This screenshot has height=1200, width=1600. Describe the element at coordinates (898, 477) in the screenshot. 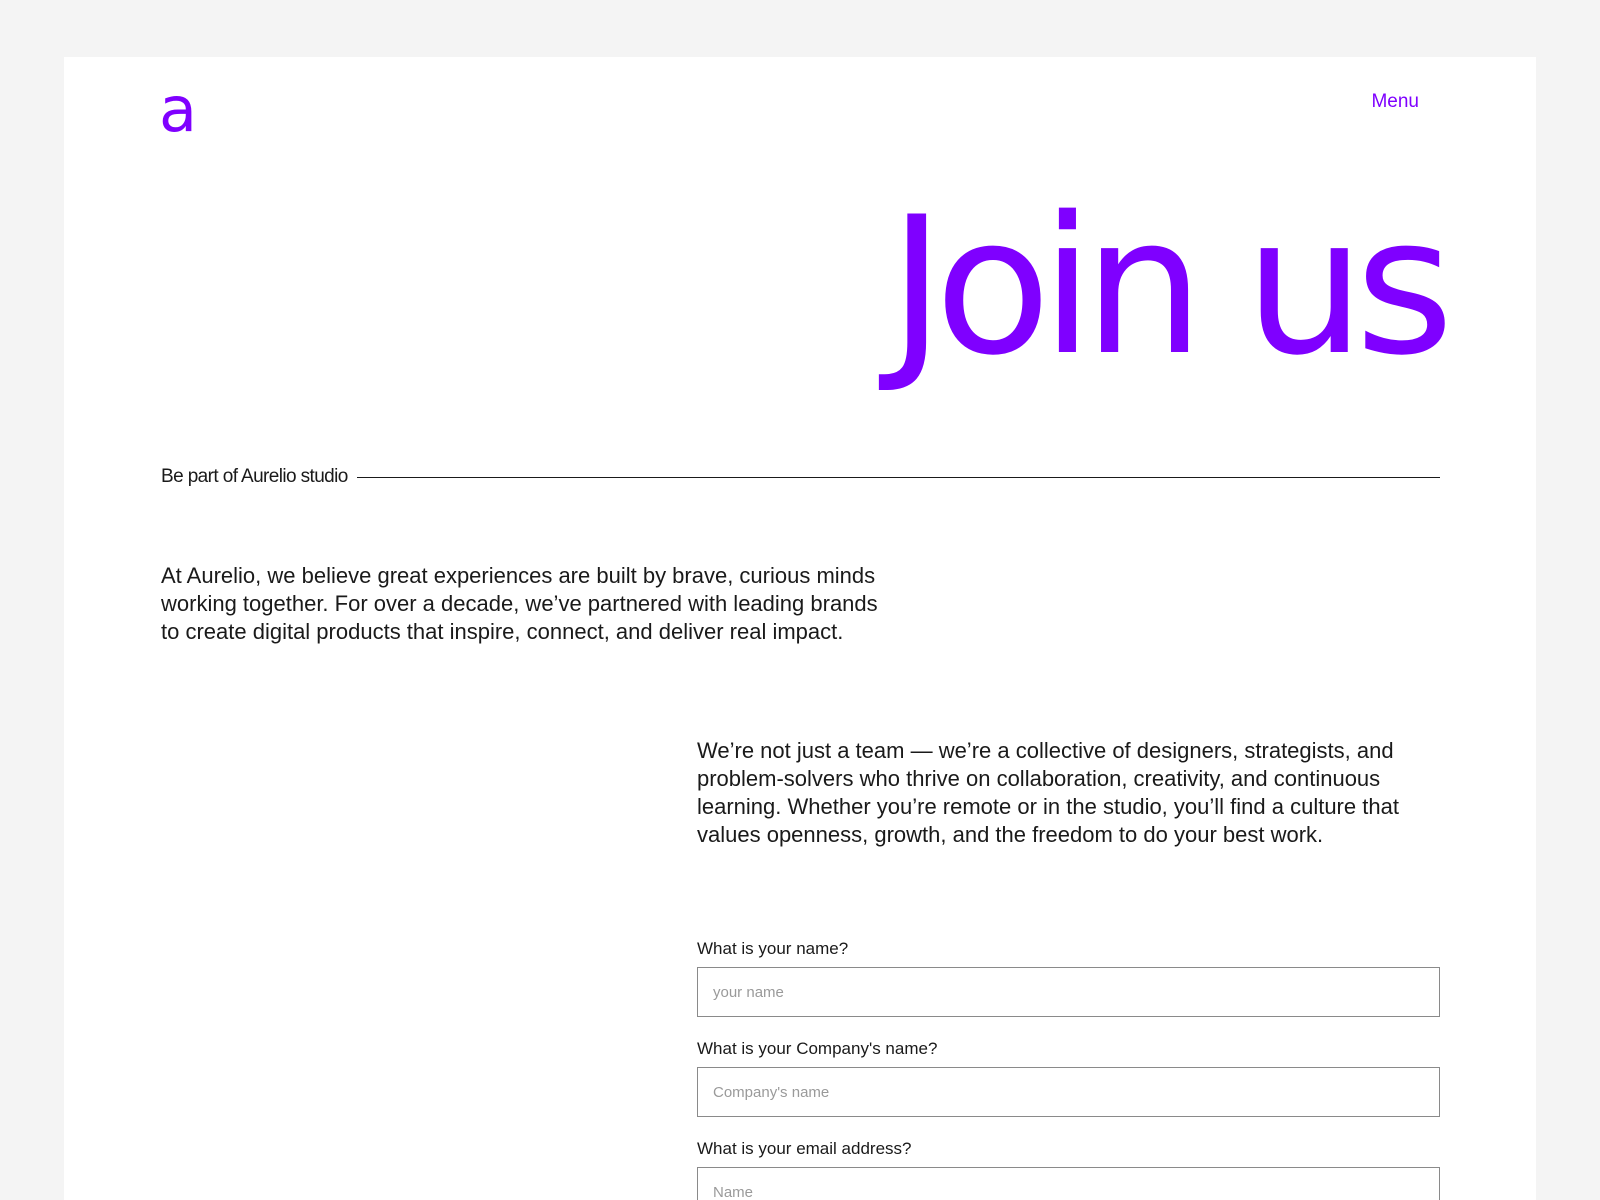

I see `section-divider` at that location.